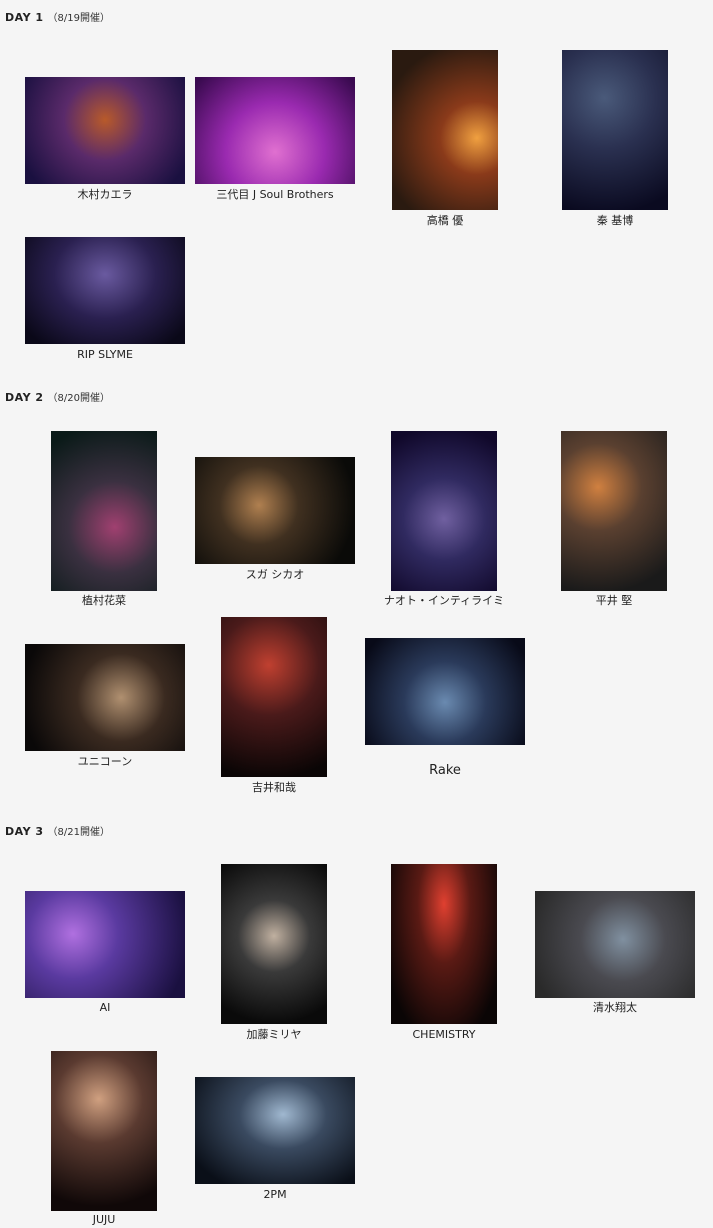  I want to click on takahashi-yu-photo, so click(445, 130).